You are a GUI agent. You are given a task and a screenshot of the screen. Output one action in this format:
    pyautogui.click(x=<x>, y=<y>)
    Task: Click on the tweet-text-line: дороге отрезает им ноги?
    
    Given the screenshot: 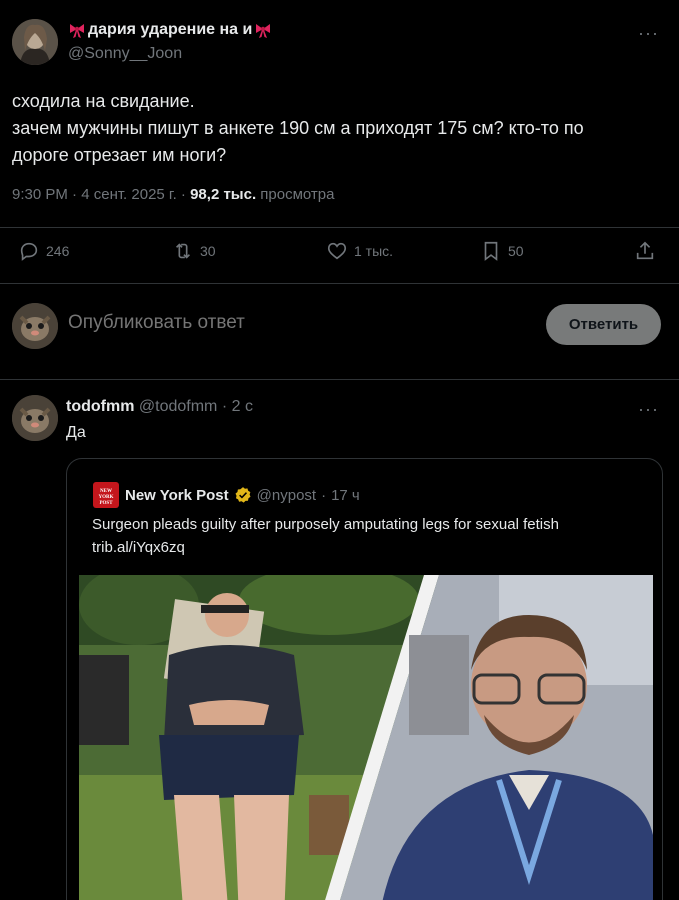 What is the action you would take?
    pyautogui.click(x=119, y=155)
    